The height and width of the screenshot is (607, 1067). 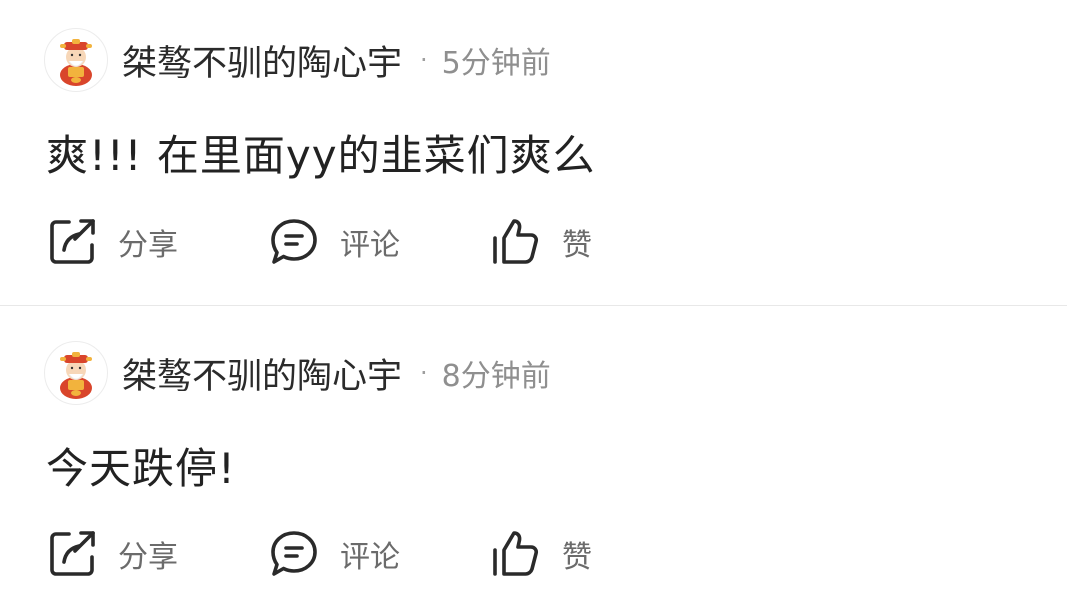 I want to click on post-content: 今天跌停!, so click(x=141, y=465).